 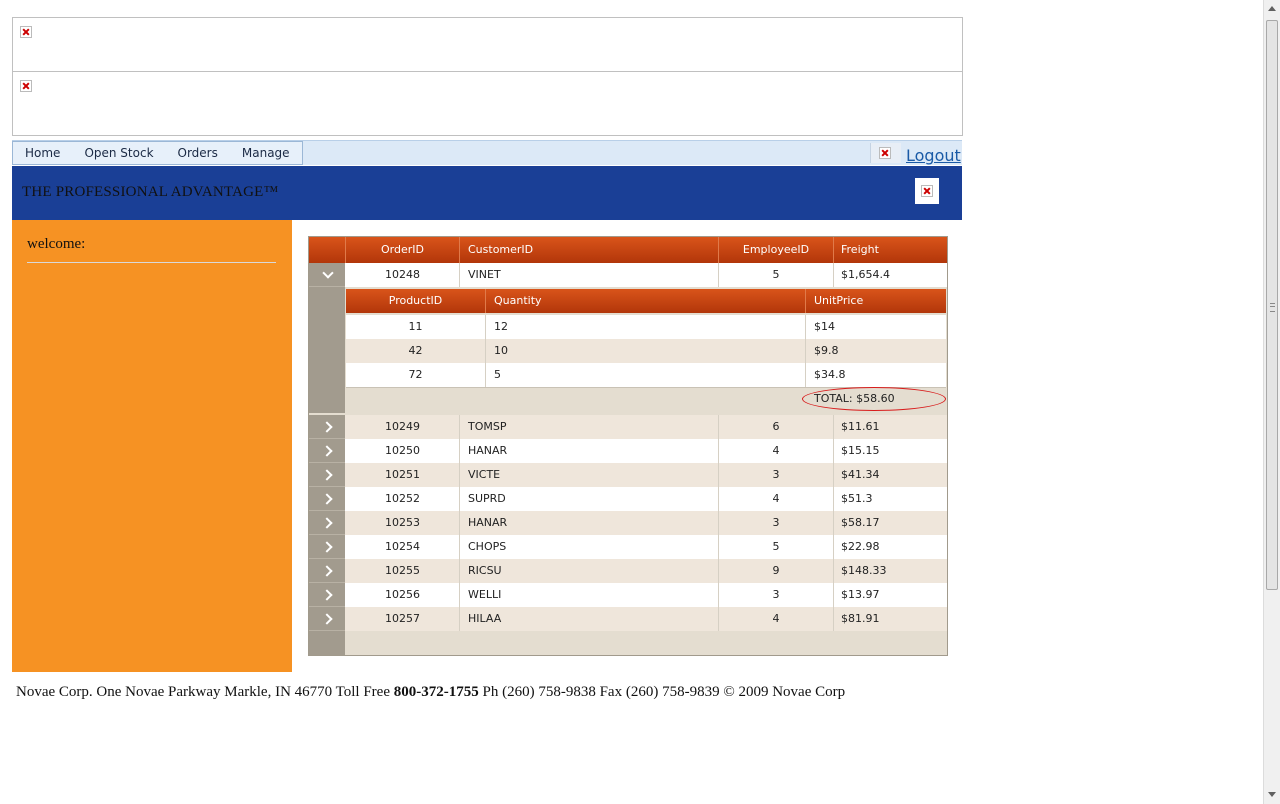 What do you see at coordinates (327, 350) in the screenshot?
I see `detail-indent` at bounding box center [327, 350].